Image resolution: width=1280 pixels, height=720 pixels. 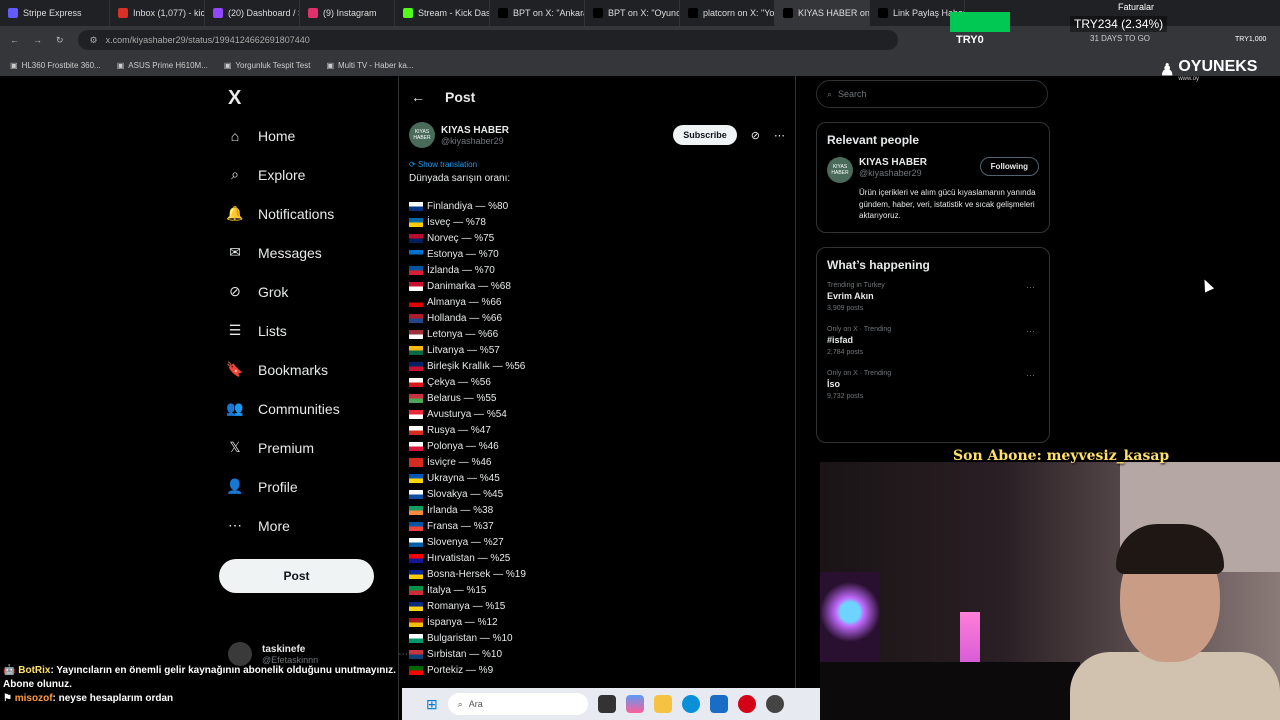 What do you see at coordinates (318, 654) in the screenshot?
I see `account-switcher: taskinefe @Efetaskinnn ⋯` at bounding box center [318, 654].